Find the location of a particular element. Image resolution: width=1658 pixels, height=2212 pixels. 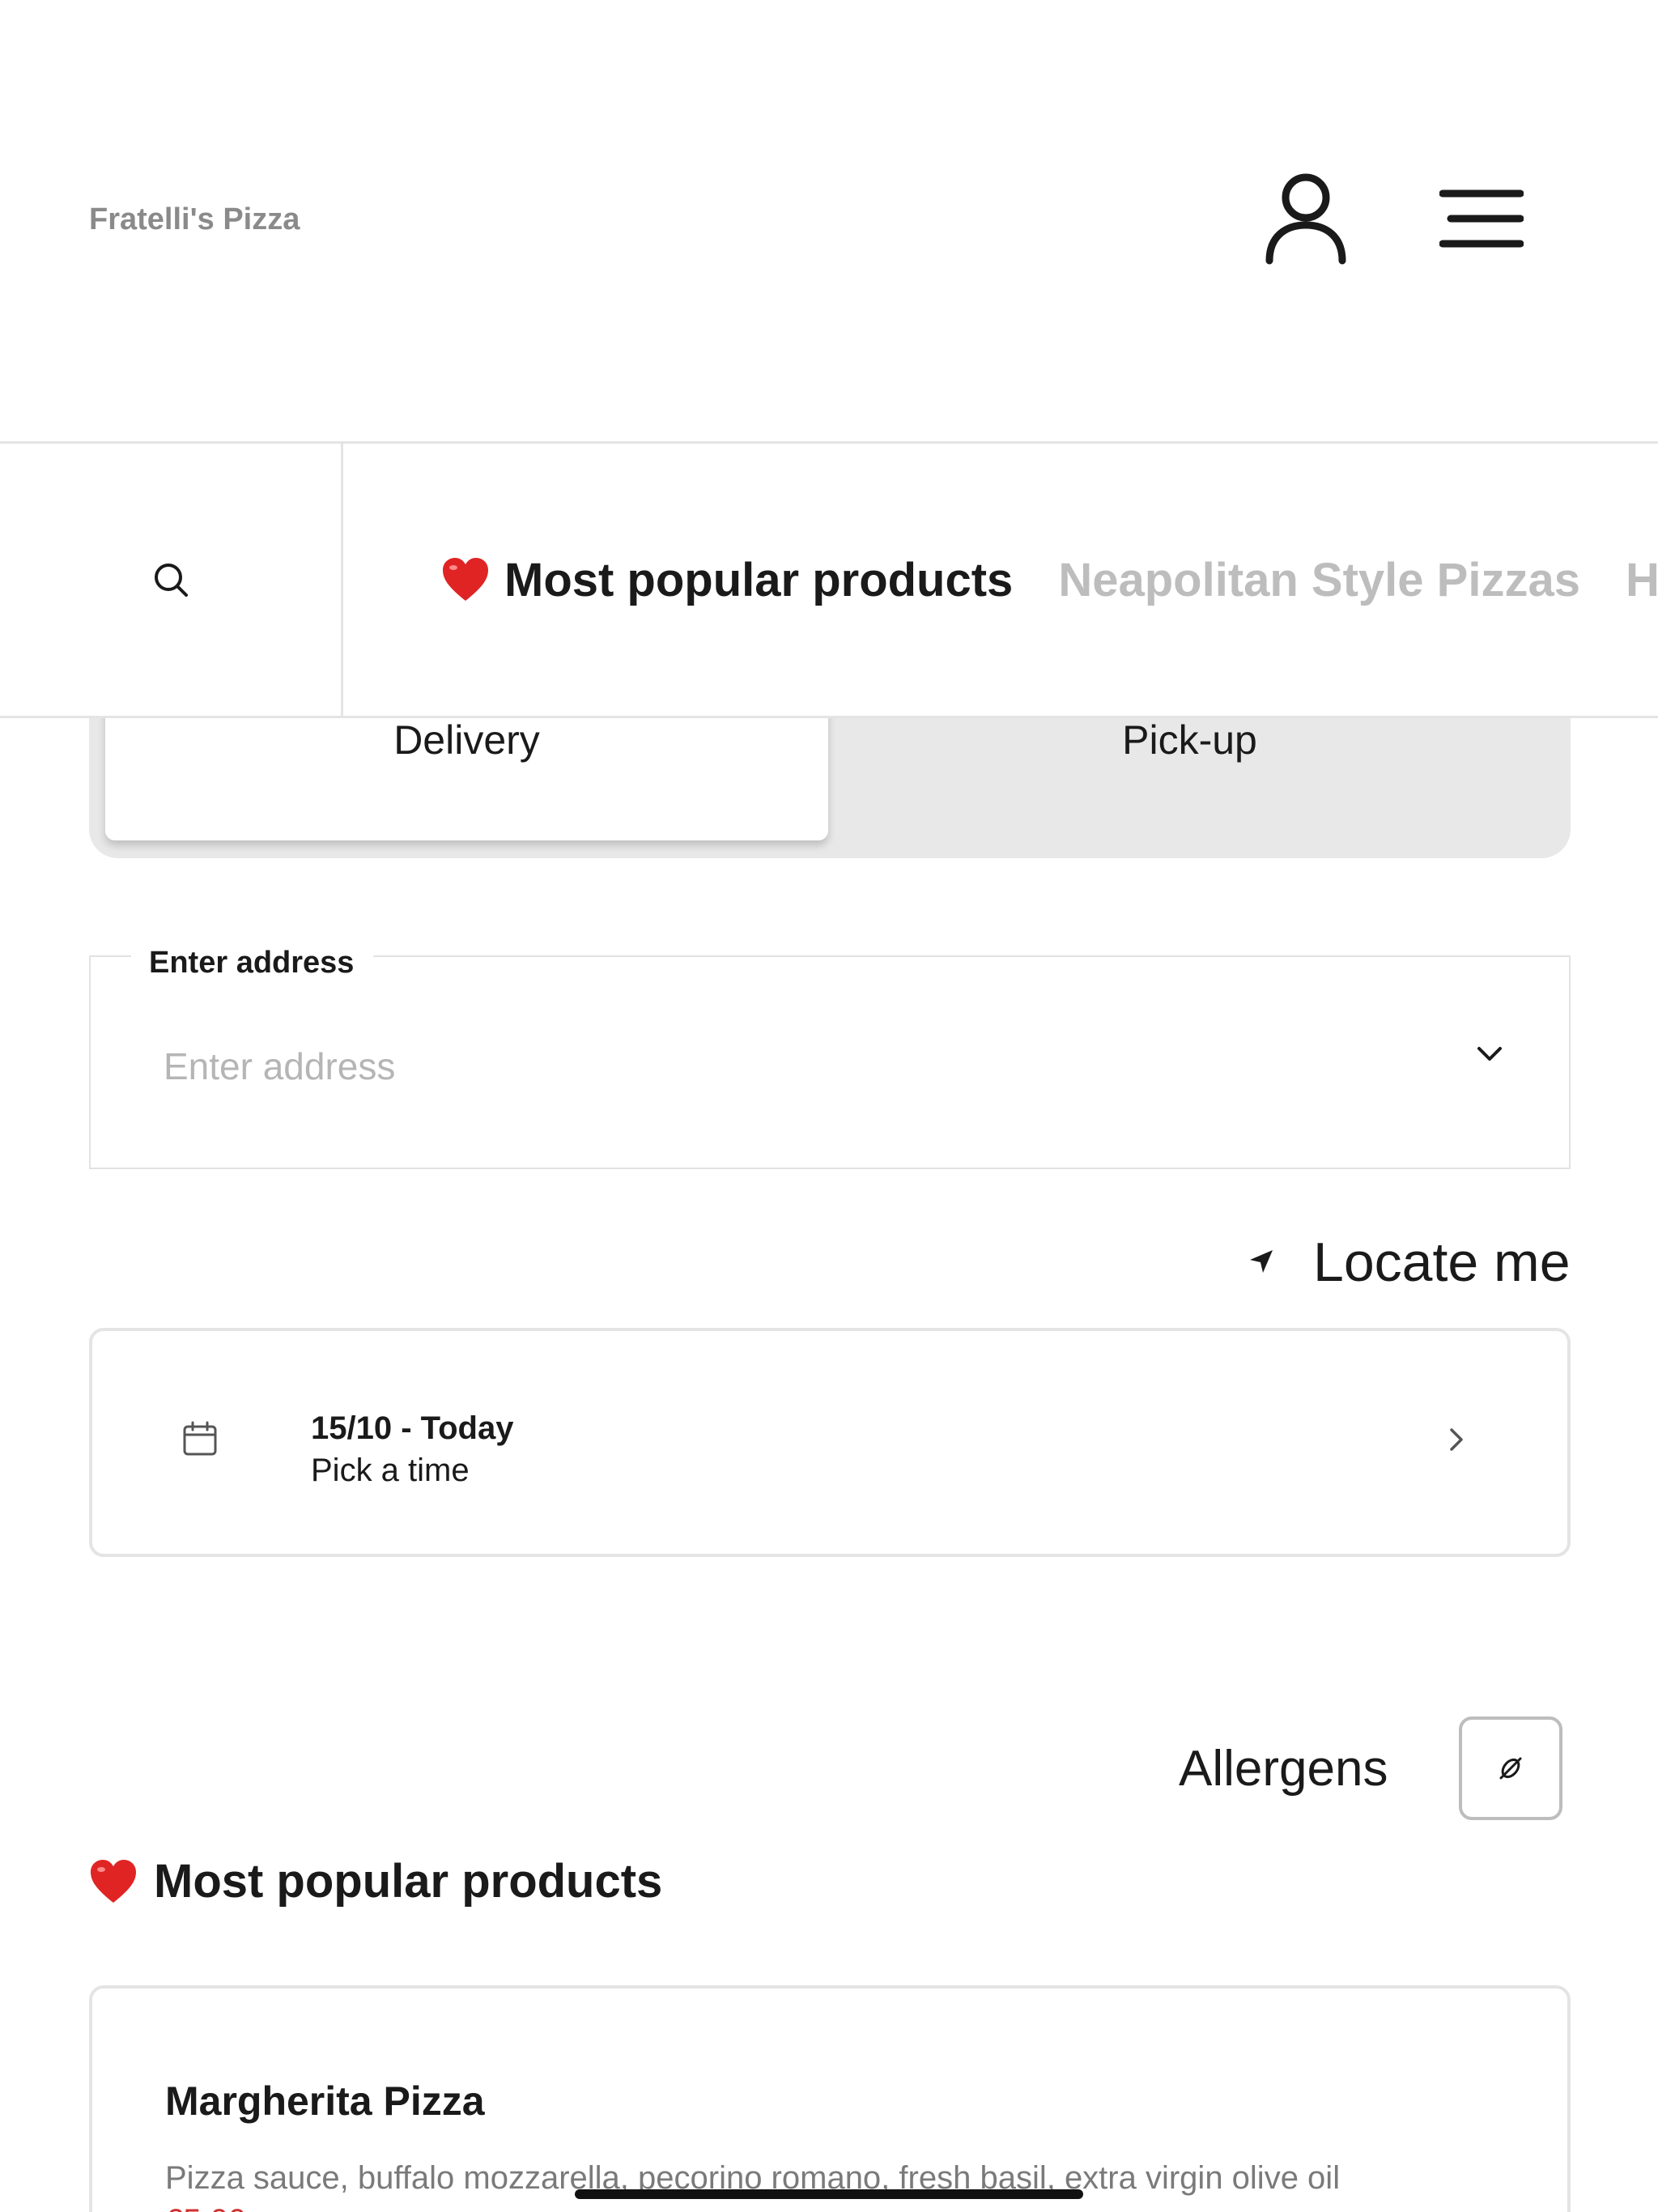

search-button is located at coordinates (171, 580).